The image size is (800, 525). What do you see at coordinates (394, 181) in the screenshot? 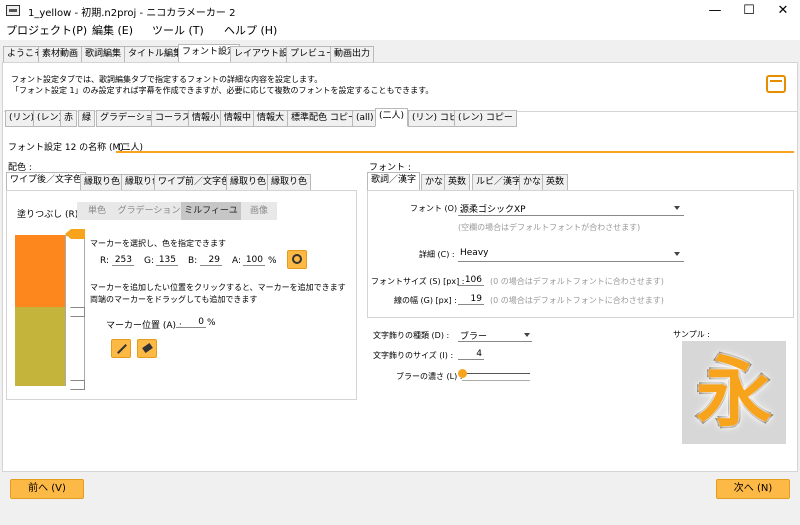
I see `font-tab-lyrics-kanji: 歌詞／漢字` at bounding box center [394, 181].